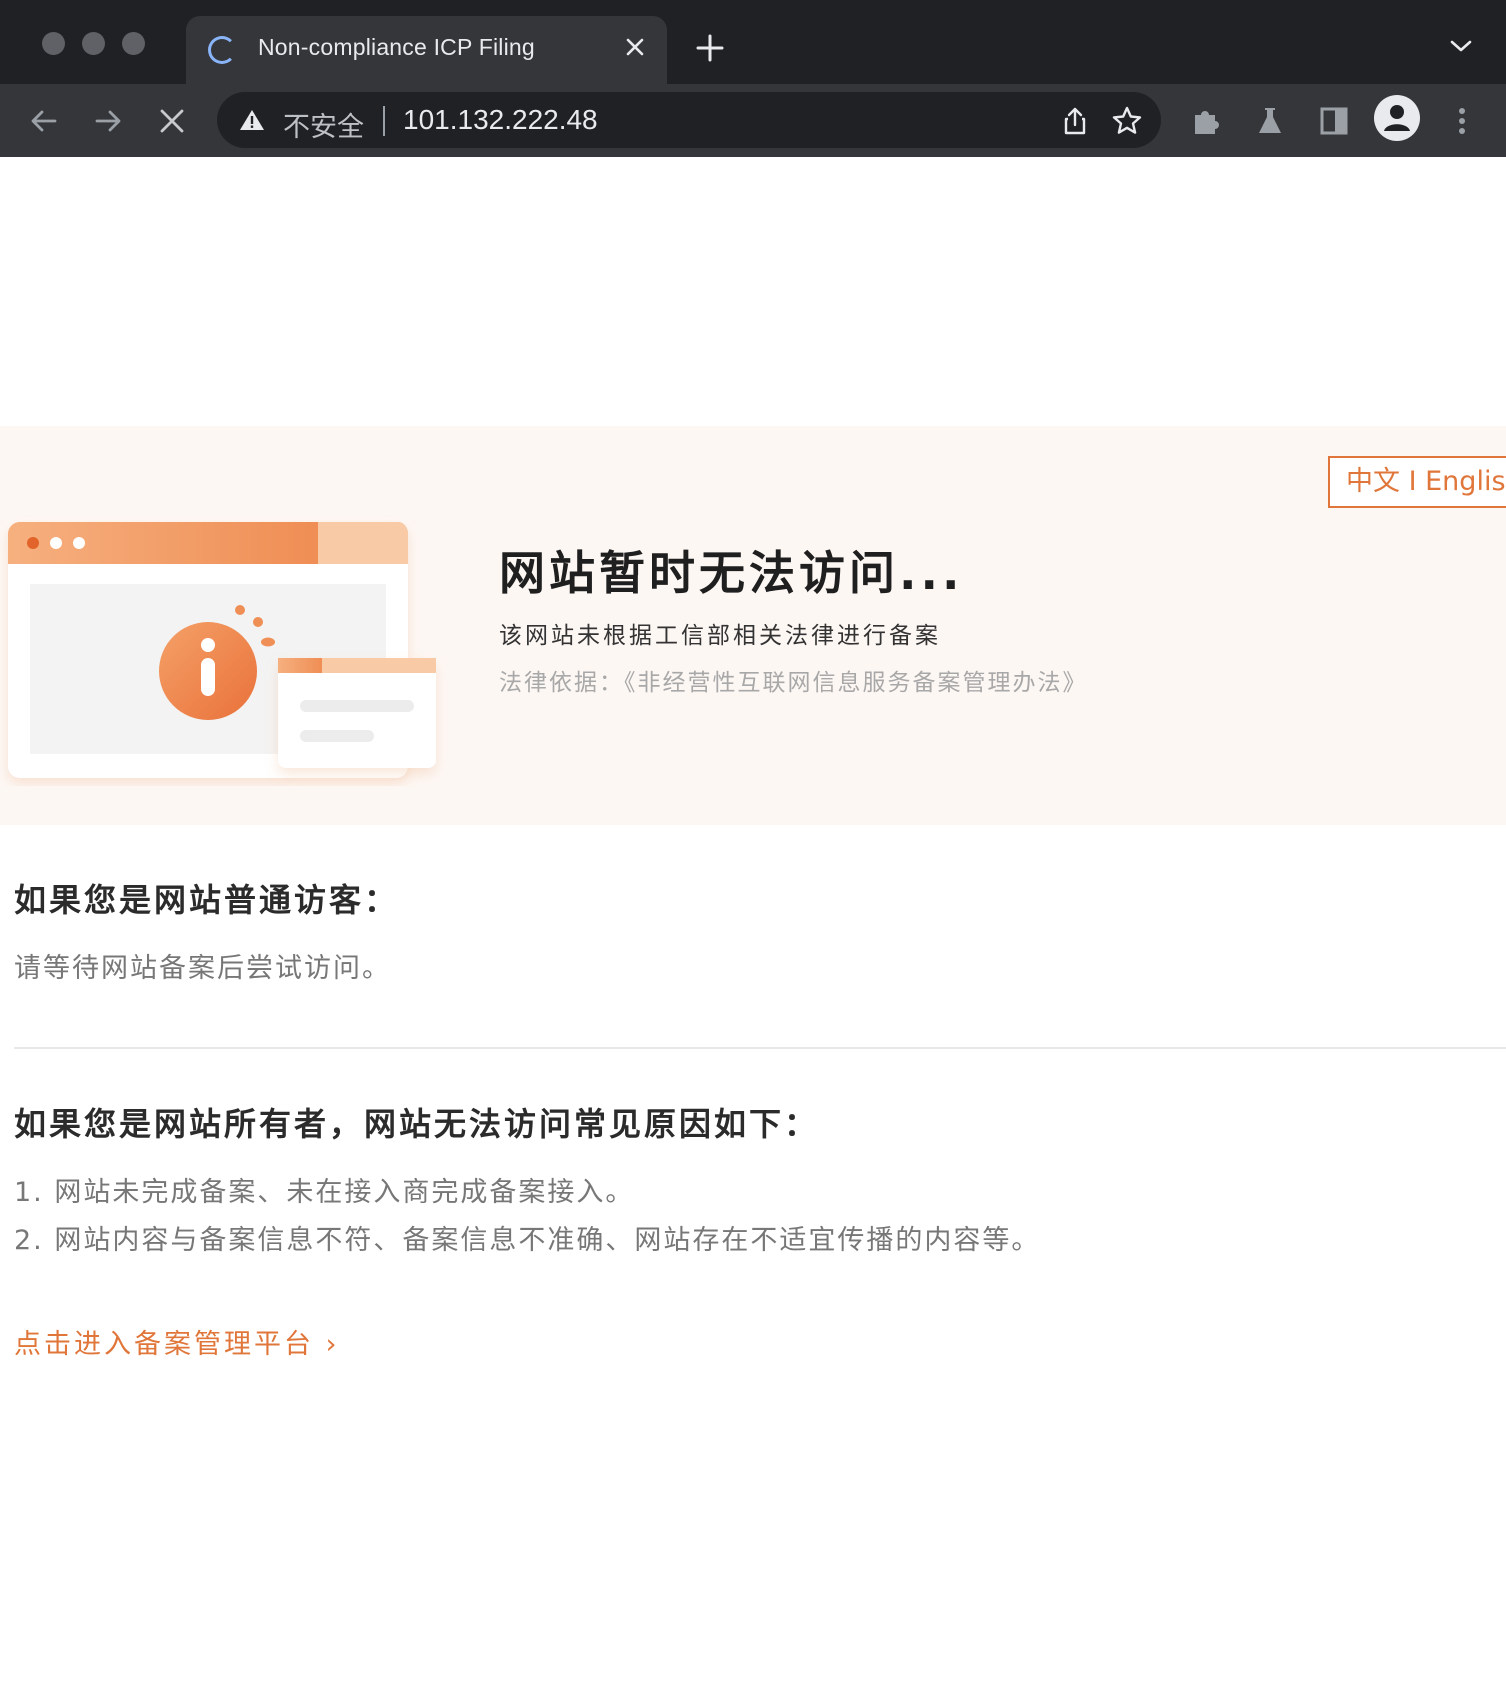  Describe the element at coordinates (1417, 482) in the screenshot. I see `language-switch: 中文 I English` at that location.